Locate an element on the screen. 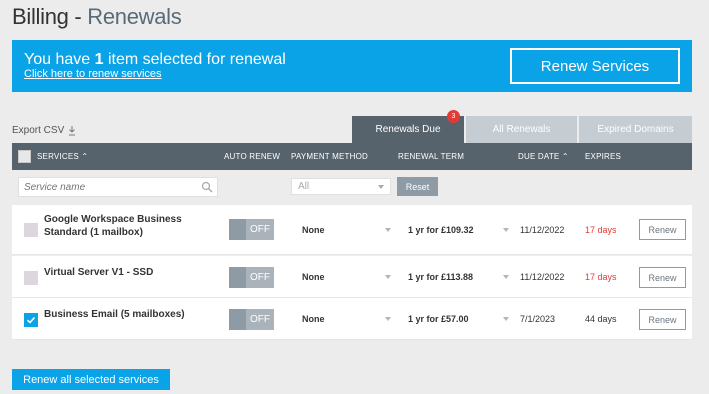 The width and height of the screenshot is (709, 394). renewal-term: 1 yr for £113.88 is located at coordinates (440, 277).